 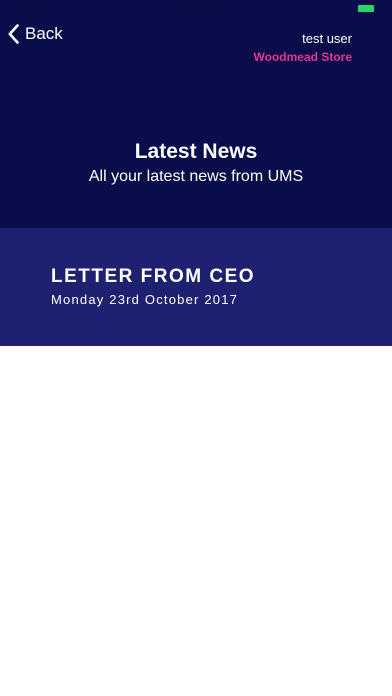 What do you see at coordinates (44, 33) in the screenshot?
I see `back-label: Back` at bounding box center [44, 33].